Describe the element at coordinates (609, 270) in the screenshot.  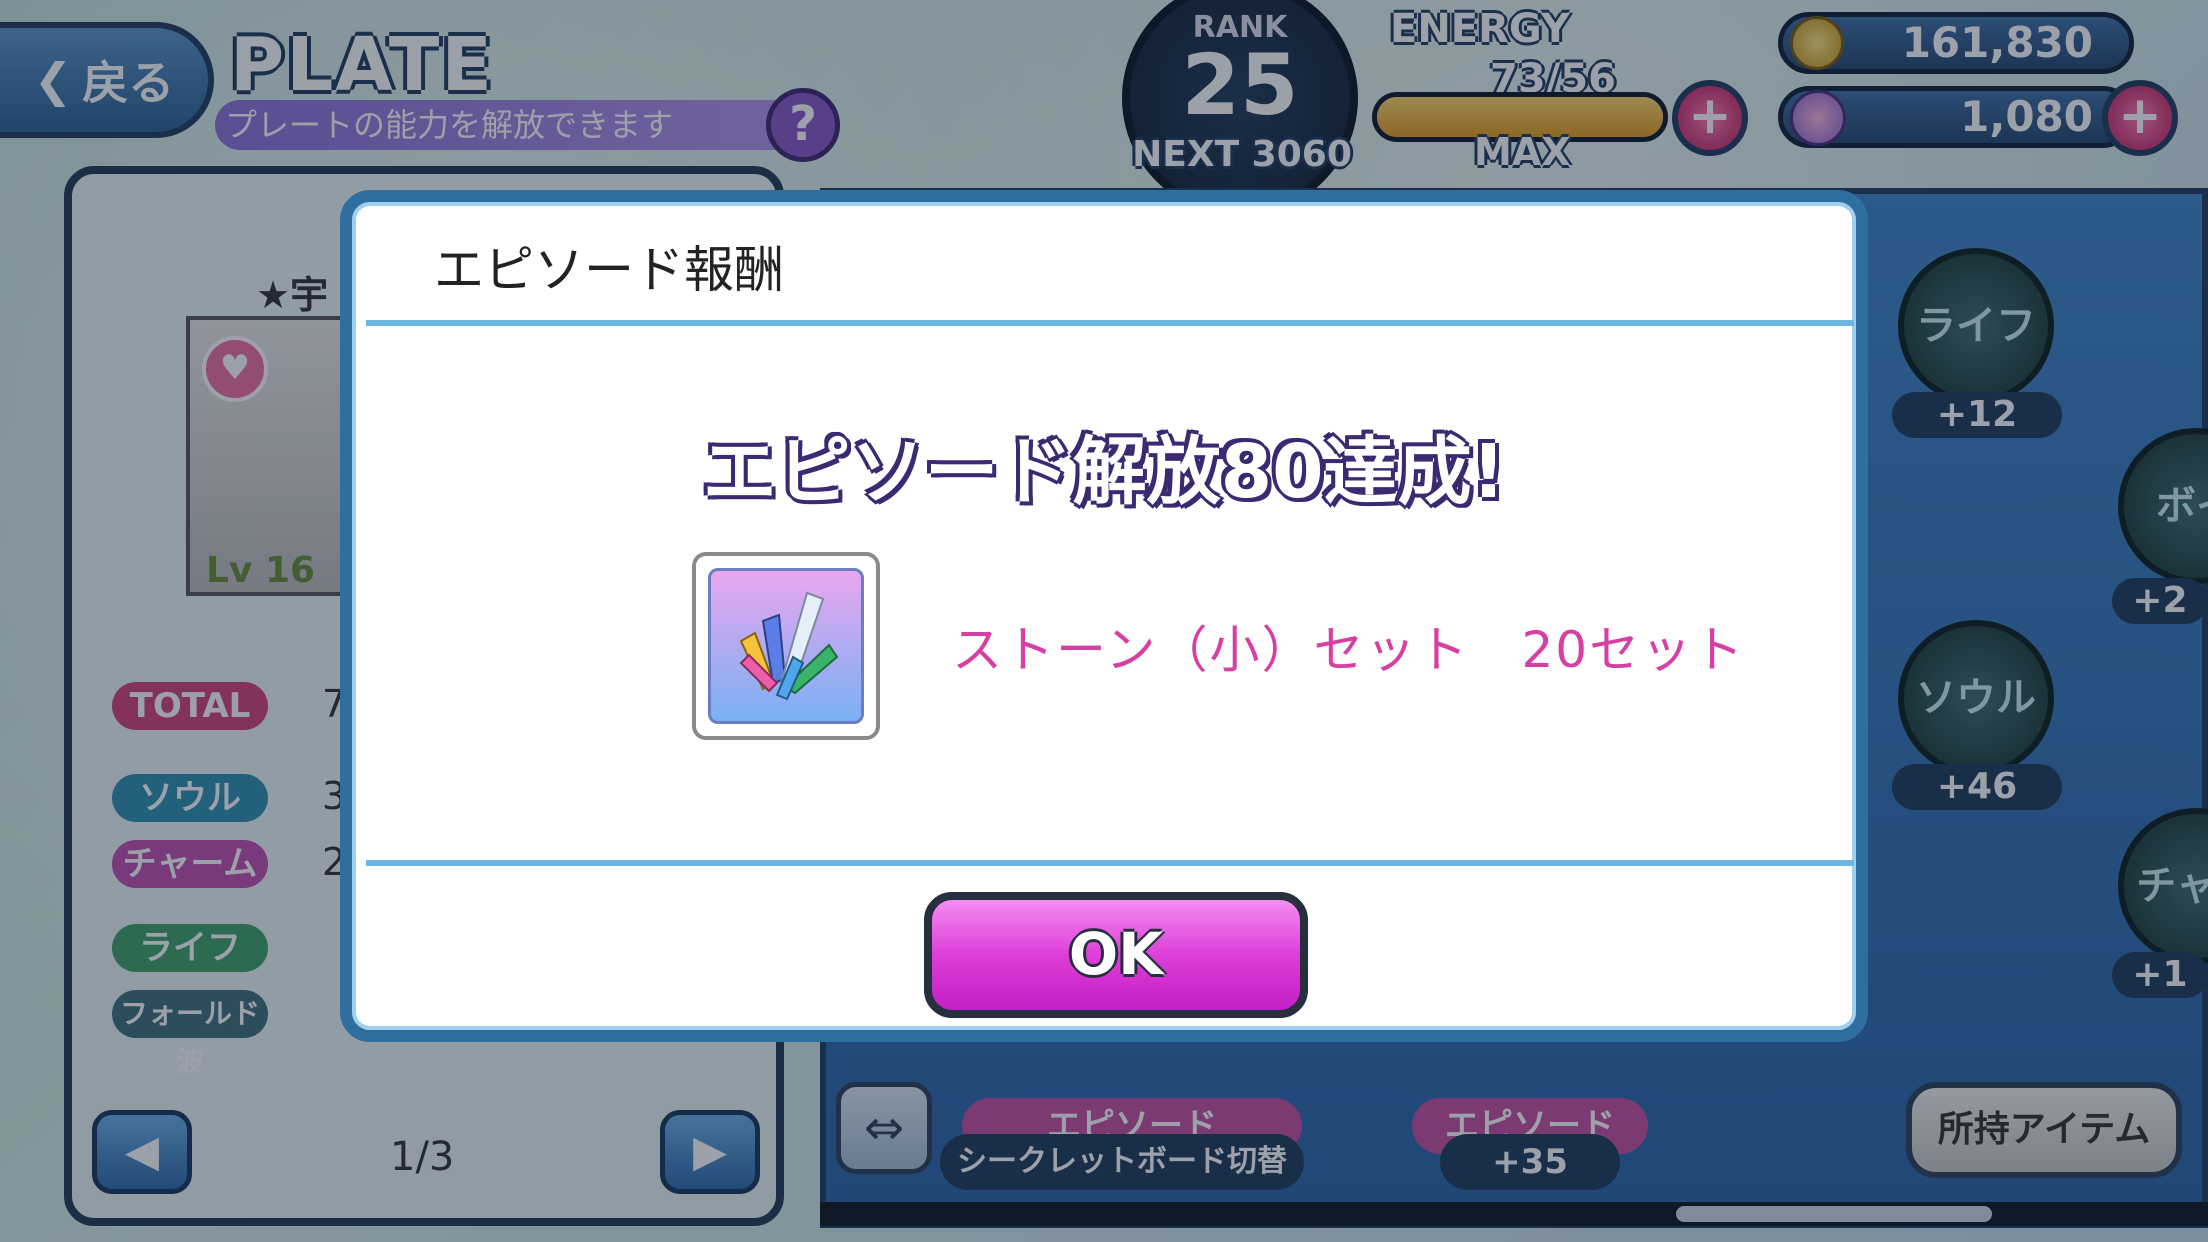
I see `dialog-title: エピソード報酬` at that location.